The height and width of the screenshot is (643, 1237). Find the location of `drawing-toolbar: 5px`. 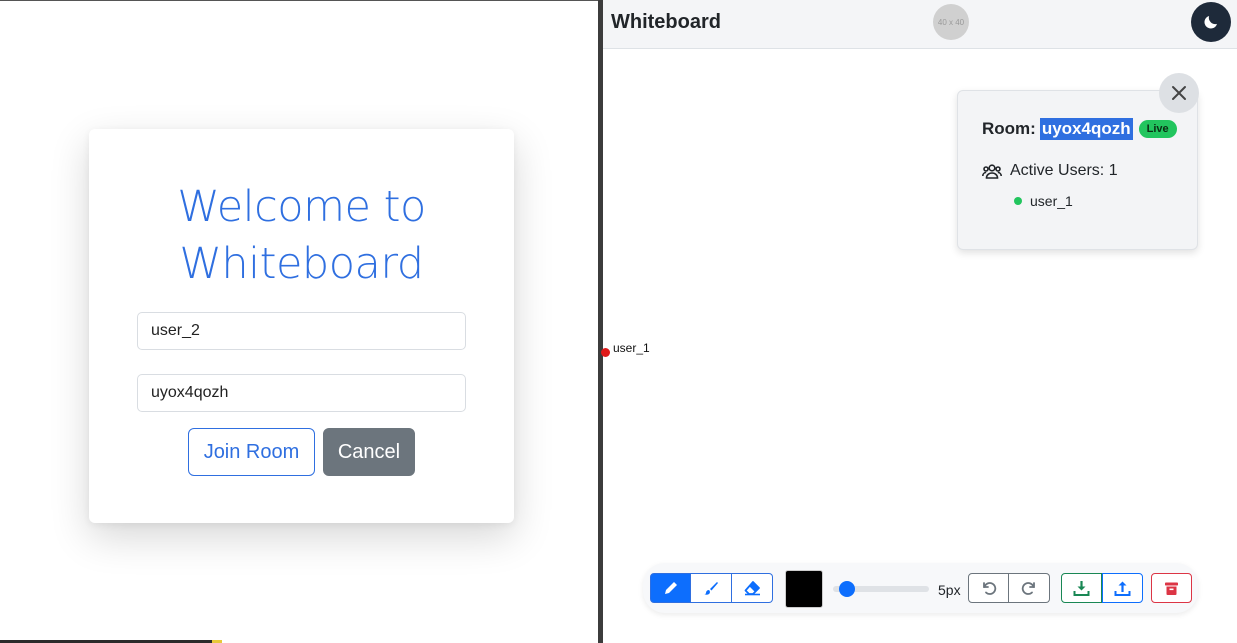

drawing-toolbar: 5px is located at coordinates (920, 588).